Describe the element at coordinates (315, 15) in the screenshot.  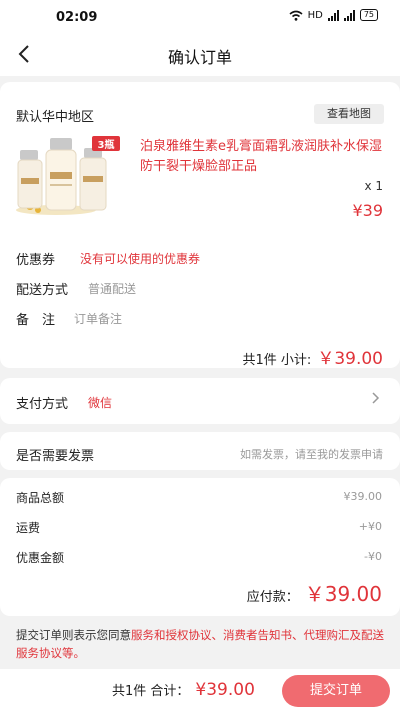
I see `network-type-label: HD` at that location.